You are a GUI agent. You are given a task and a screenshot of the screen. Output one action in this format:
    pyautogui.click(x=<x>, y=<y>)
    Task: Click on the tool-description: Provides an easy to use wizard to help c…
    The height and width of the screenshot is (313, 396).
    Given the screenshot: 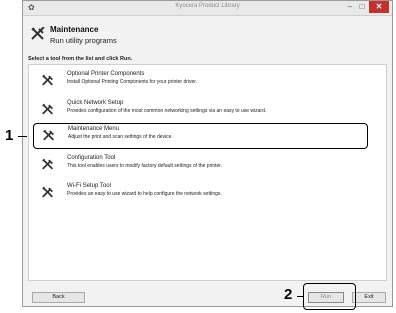 What is the action you would take?
    pyautogui.click(x=144, y=194)
    